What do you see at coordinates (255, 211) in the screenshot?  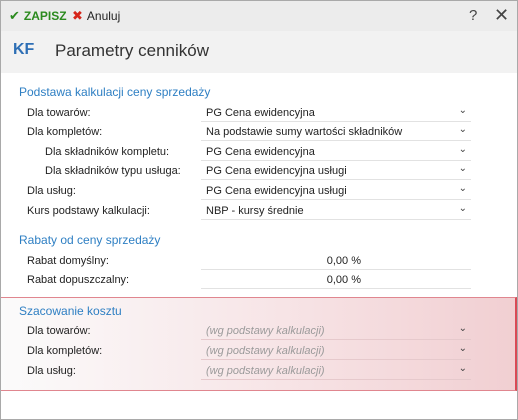 I see `select-value: NBP - kursy średnie` at bounding box center [255, 211].